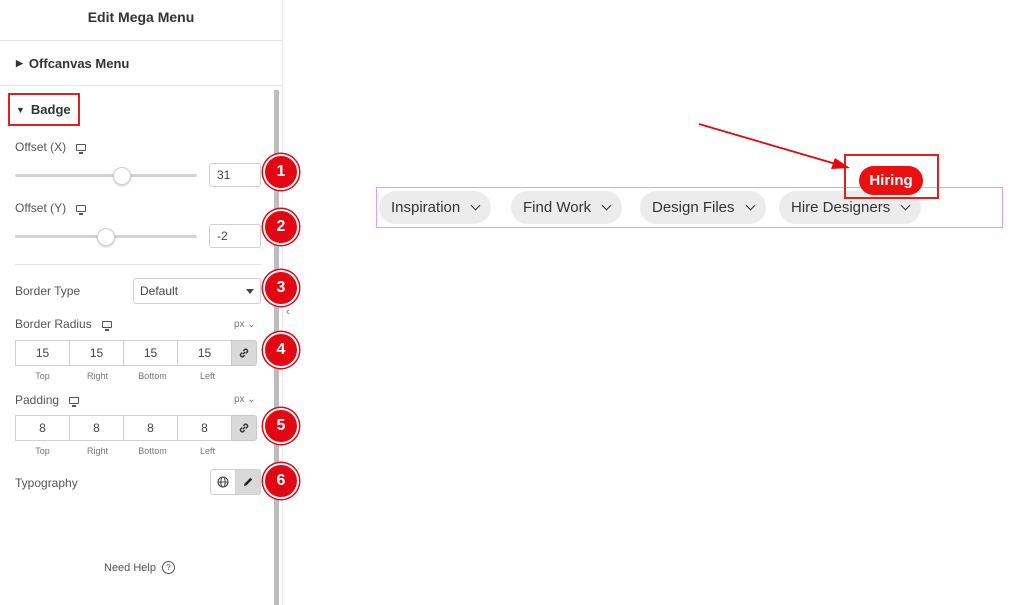  I want to click on annotation-arrow, so click(774, 146).